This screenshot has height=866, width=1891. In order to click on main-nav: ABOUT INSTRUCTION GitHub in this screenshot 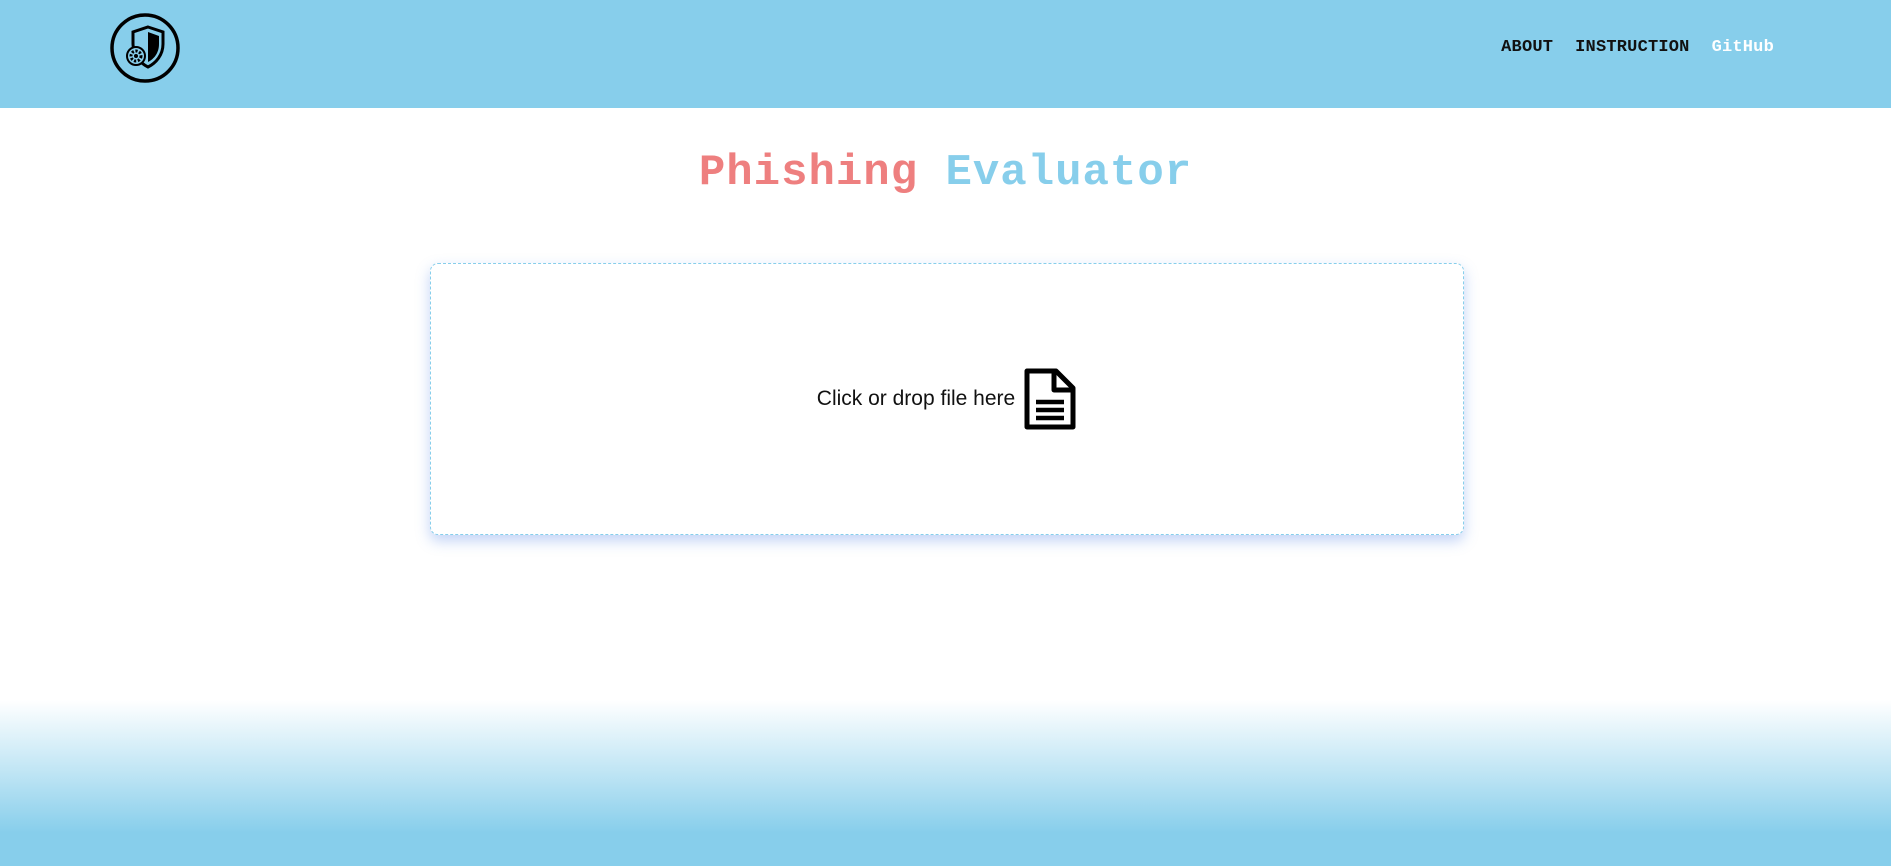, I will do `click(1637, 47)`.